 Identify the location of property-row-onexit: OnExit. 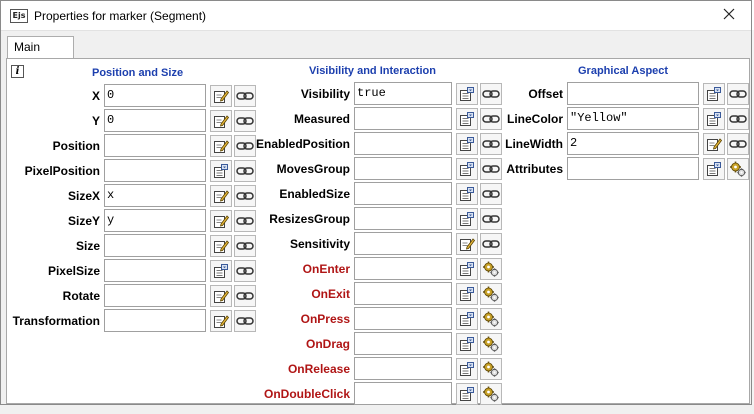
(379, 294).